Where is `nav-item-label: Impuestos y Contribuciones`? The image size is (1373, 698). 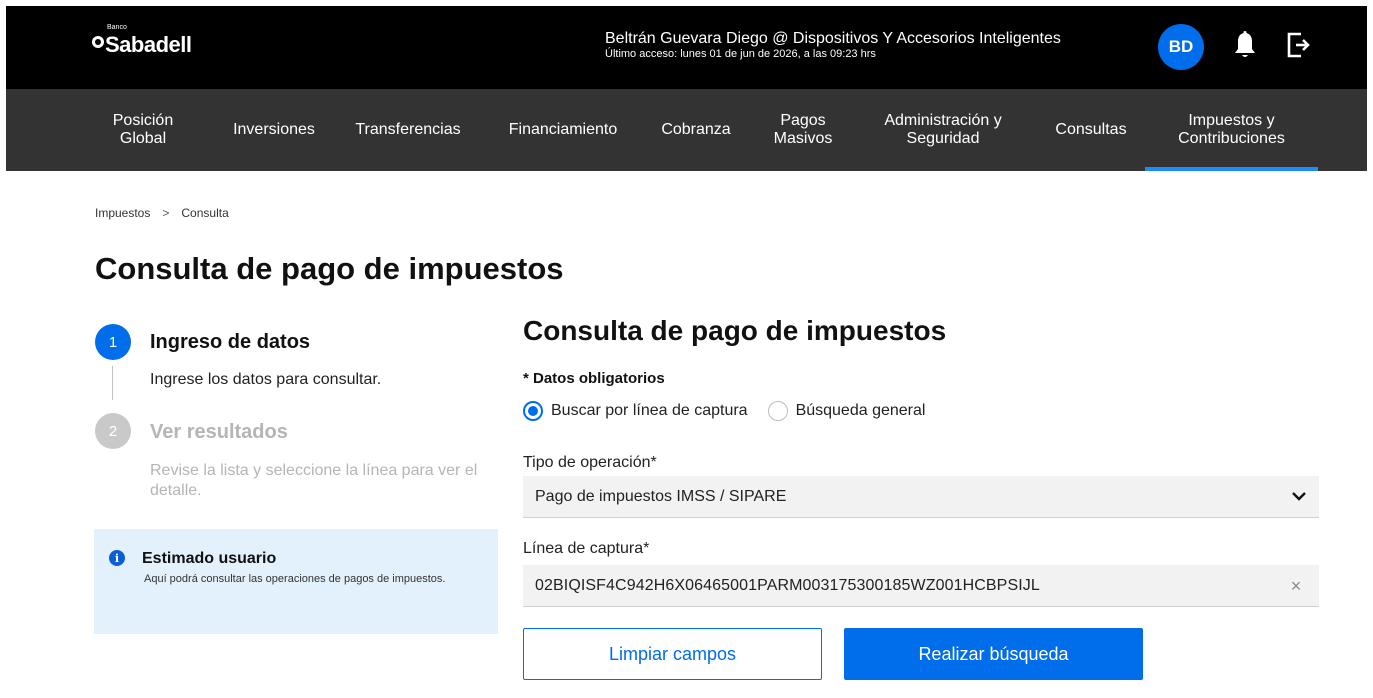
nav-item-label: Impuestos y Contribuciones is located at coordinates (1231, 129).